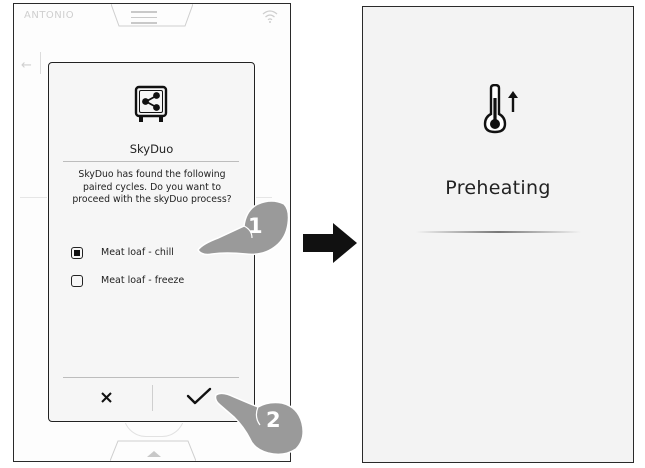 This screenshot has width=645, height=468. I want to click on cancel-button, so click(106, 399).